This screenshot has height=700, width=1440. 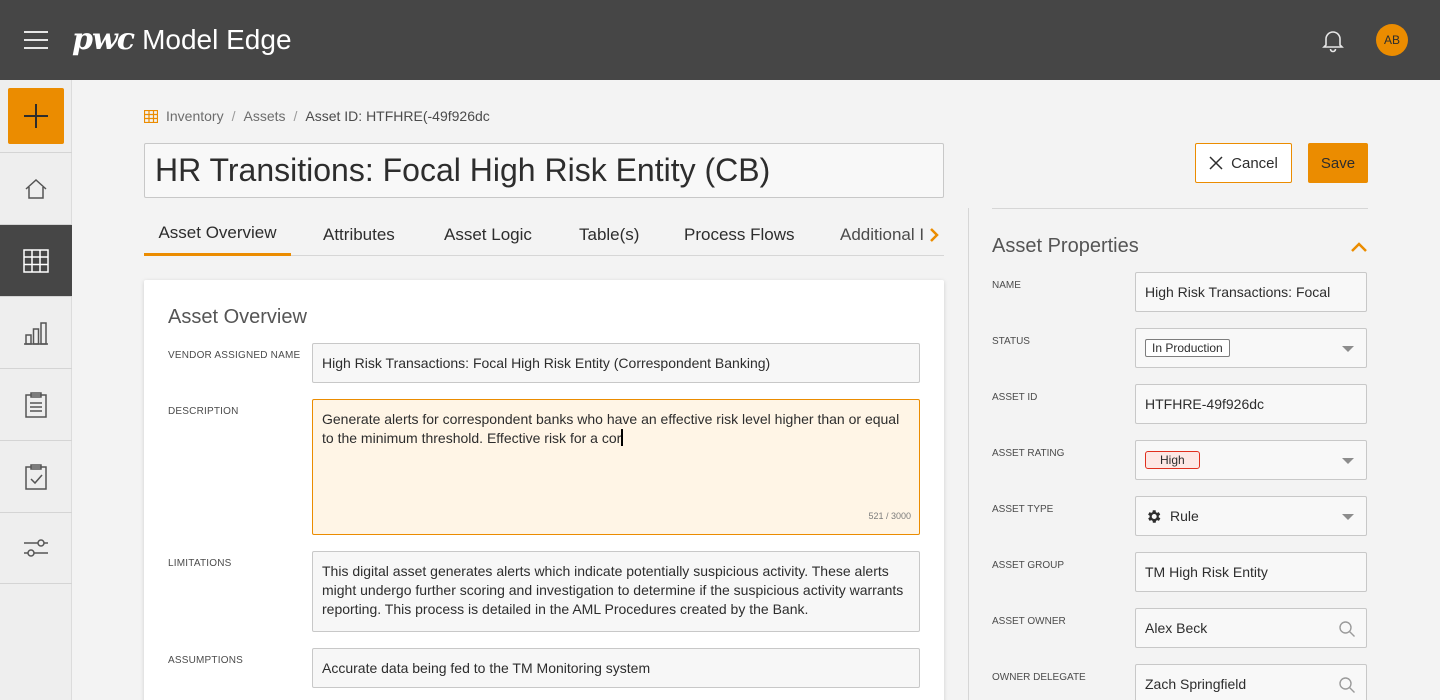 I want to click on save-button: Save, so click(x=1338, y=163).